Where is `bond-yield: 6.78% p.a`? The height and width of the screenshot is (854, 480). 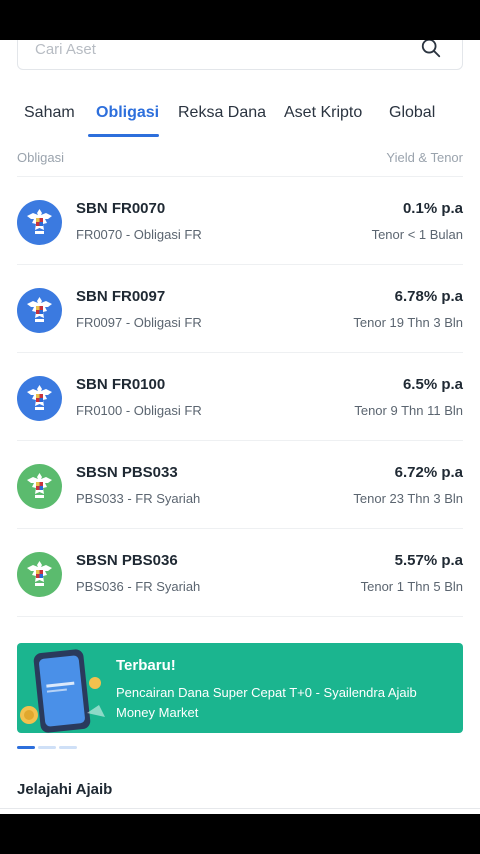 bond-yield: 6.78% p.a is located at coordinates (428, 296).